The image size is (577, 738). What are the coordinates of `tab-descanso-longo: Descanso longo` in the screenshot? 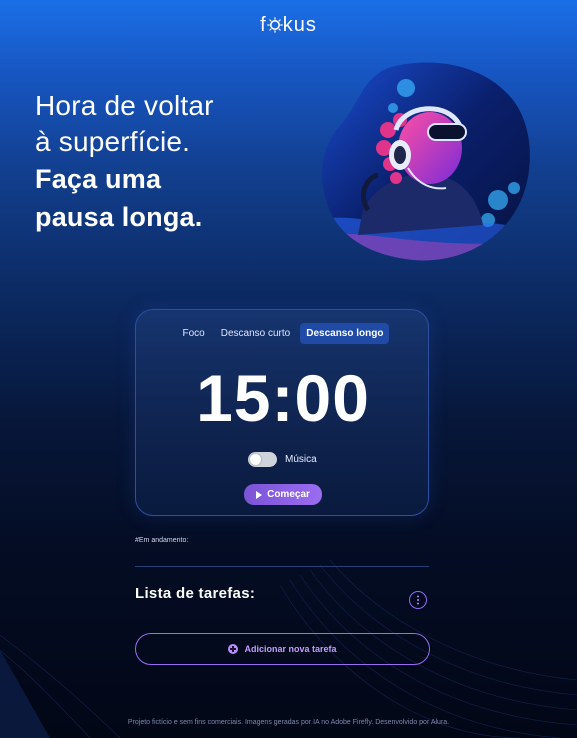 It's located at (345, 333).